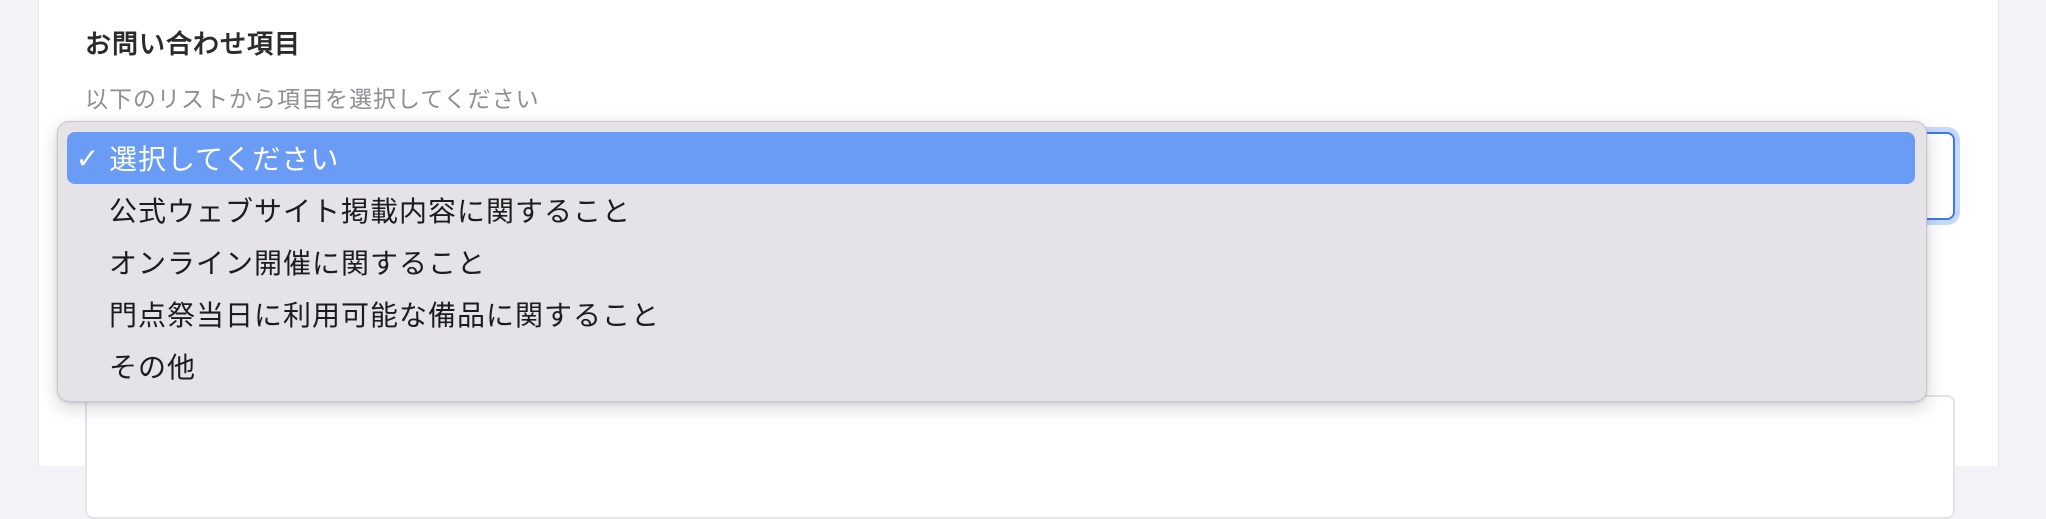 This screenshot has height=519, width=2046. I want to click on field-help-text: 以下のリストから項目を選択してください, so click(312, 100).